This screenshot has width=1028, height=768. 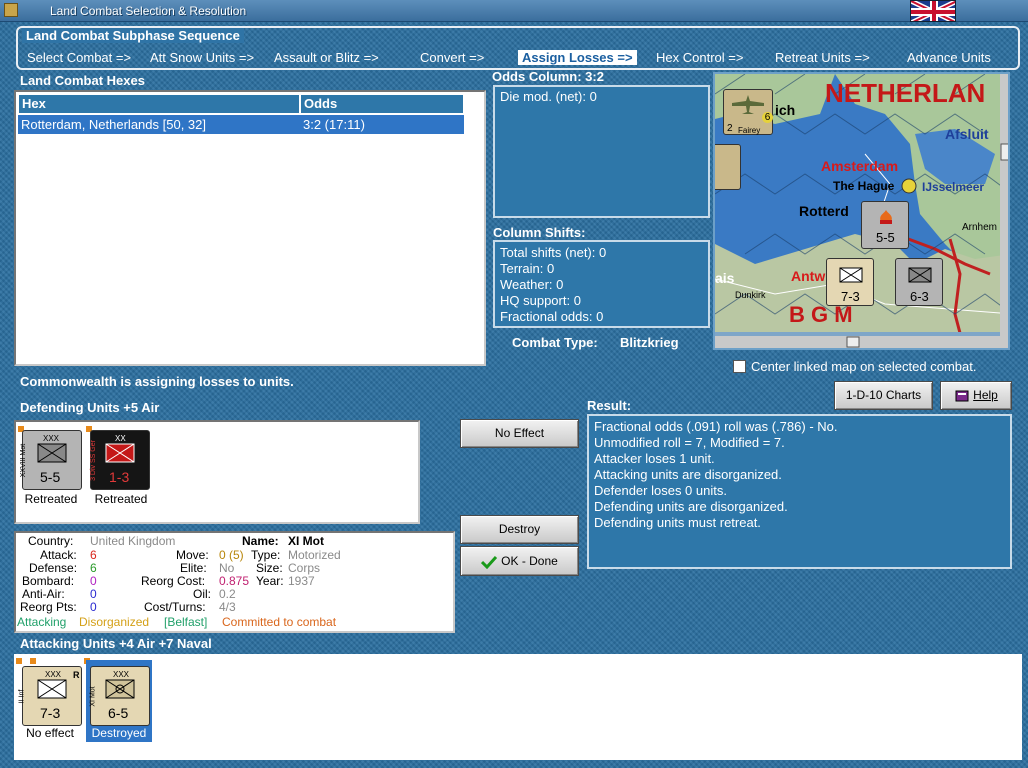 What do you see at coordinates (304, 568) in the screenshot?
I see `size-value: Corps` at bounding box center [304, 568].